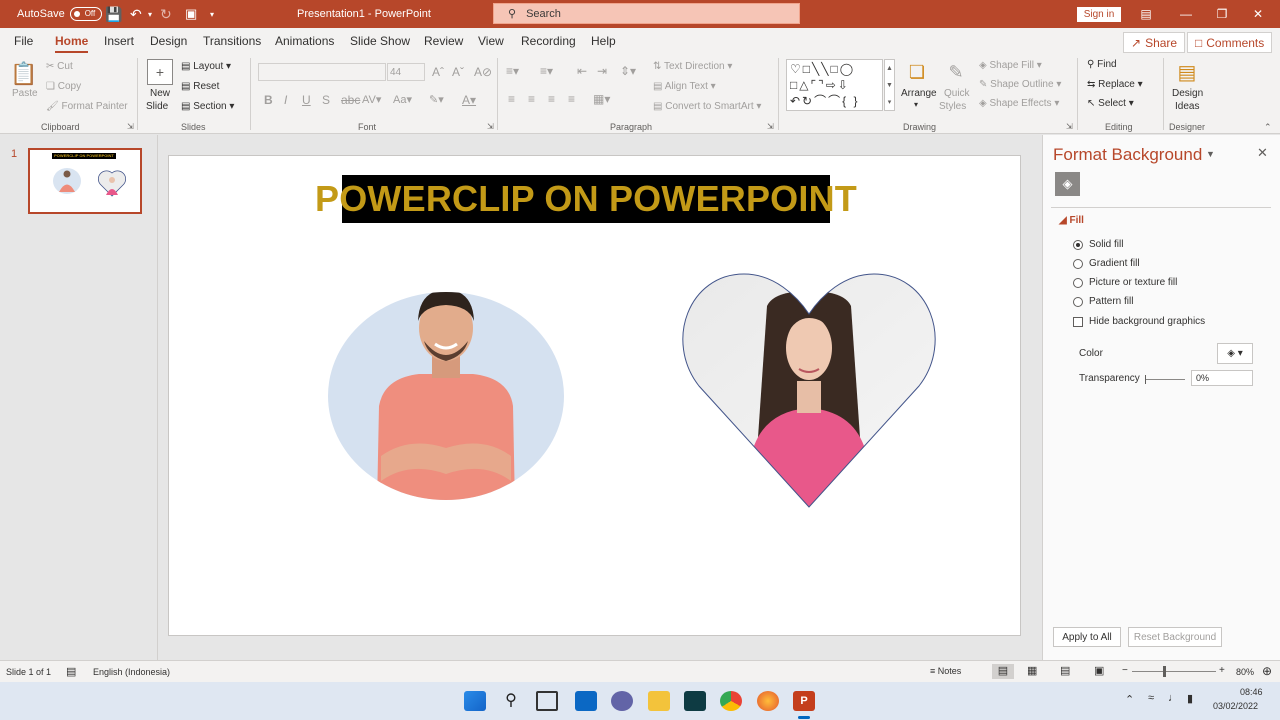  Describe the element at coordinates (1175, 637) in the screenshot. I see `reset-background-button: Reset Background` at that location.